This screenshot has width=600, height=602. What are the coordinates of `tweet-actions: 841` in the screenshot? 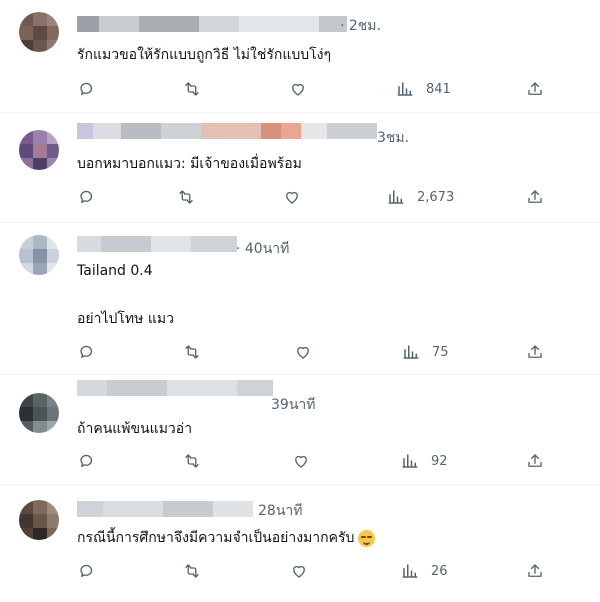 It's located at (314, 89).